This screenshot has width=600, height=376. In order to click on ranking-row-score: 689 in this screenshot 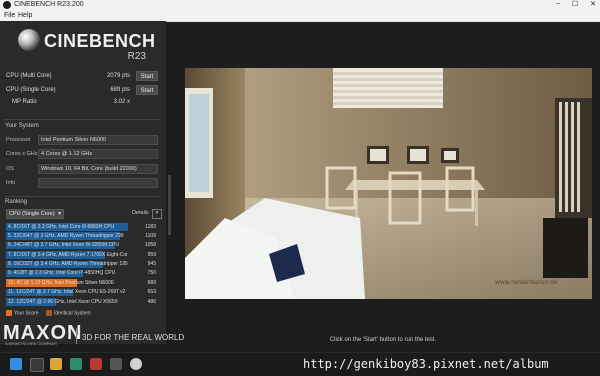, I will do `click(151, 282)`.